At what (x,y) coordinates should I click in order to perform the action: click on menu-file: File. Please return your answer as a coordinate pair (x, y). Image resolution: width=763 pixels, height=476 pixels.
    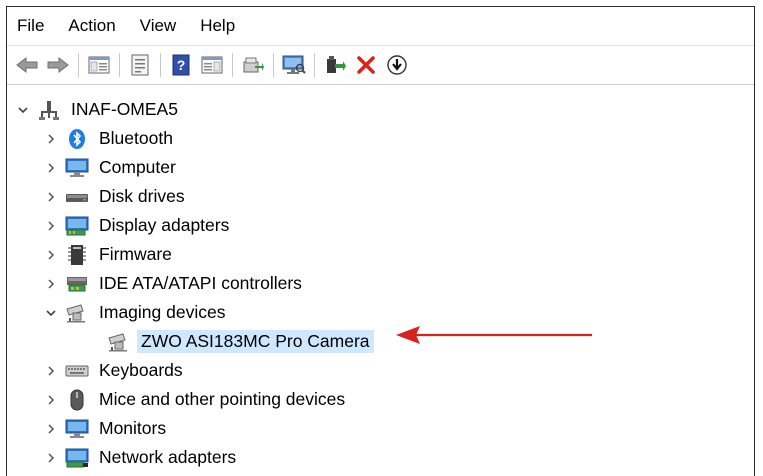
    Looking at the image, I should click on (30, 26).